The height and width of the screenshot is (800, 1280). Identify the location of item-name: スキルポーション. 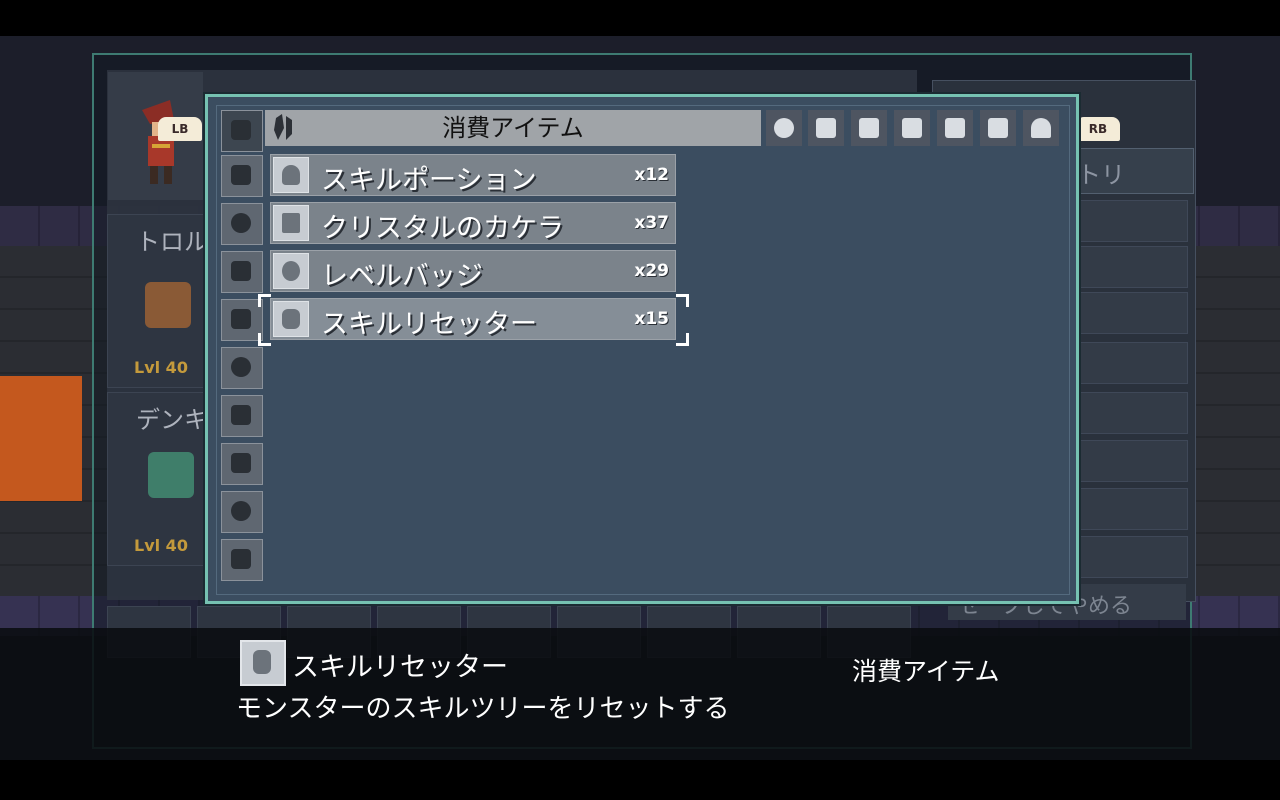
(429, 180).